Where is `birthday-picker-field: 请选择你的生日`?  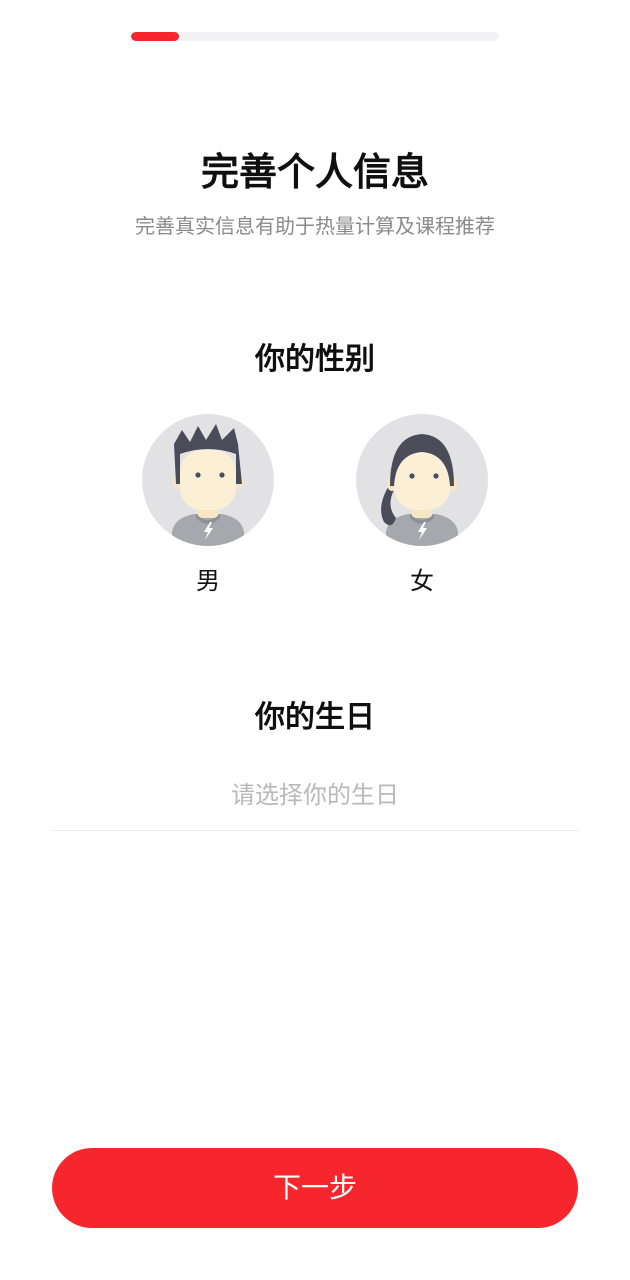
birthday-picker-field: 请选择你的生日 is located at coordinates (315, 800).